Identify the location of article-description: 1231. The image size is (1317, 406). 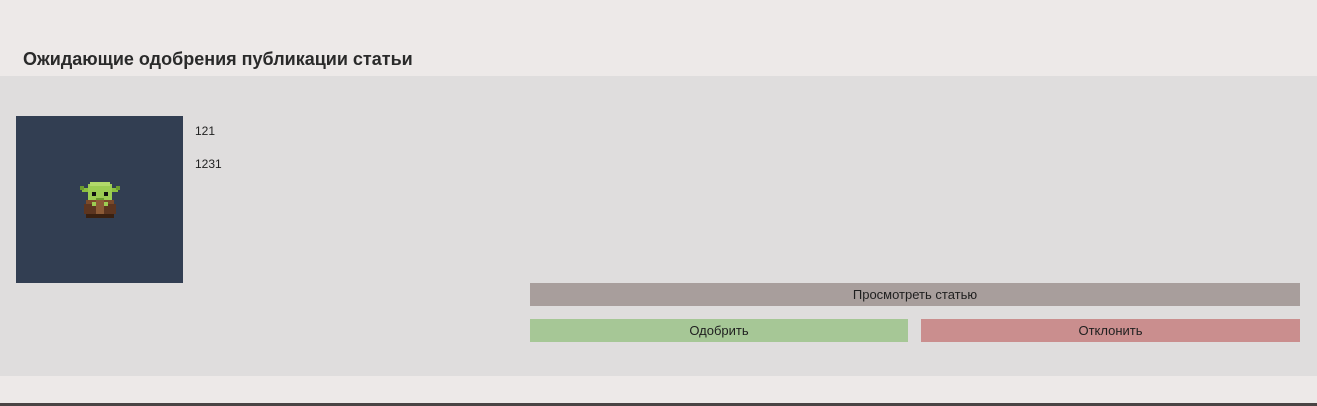
(208, 164).